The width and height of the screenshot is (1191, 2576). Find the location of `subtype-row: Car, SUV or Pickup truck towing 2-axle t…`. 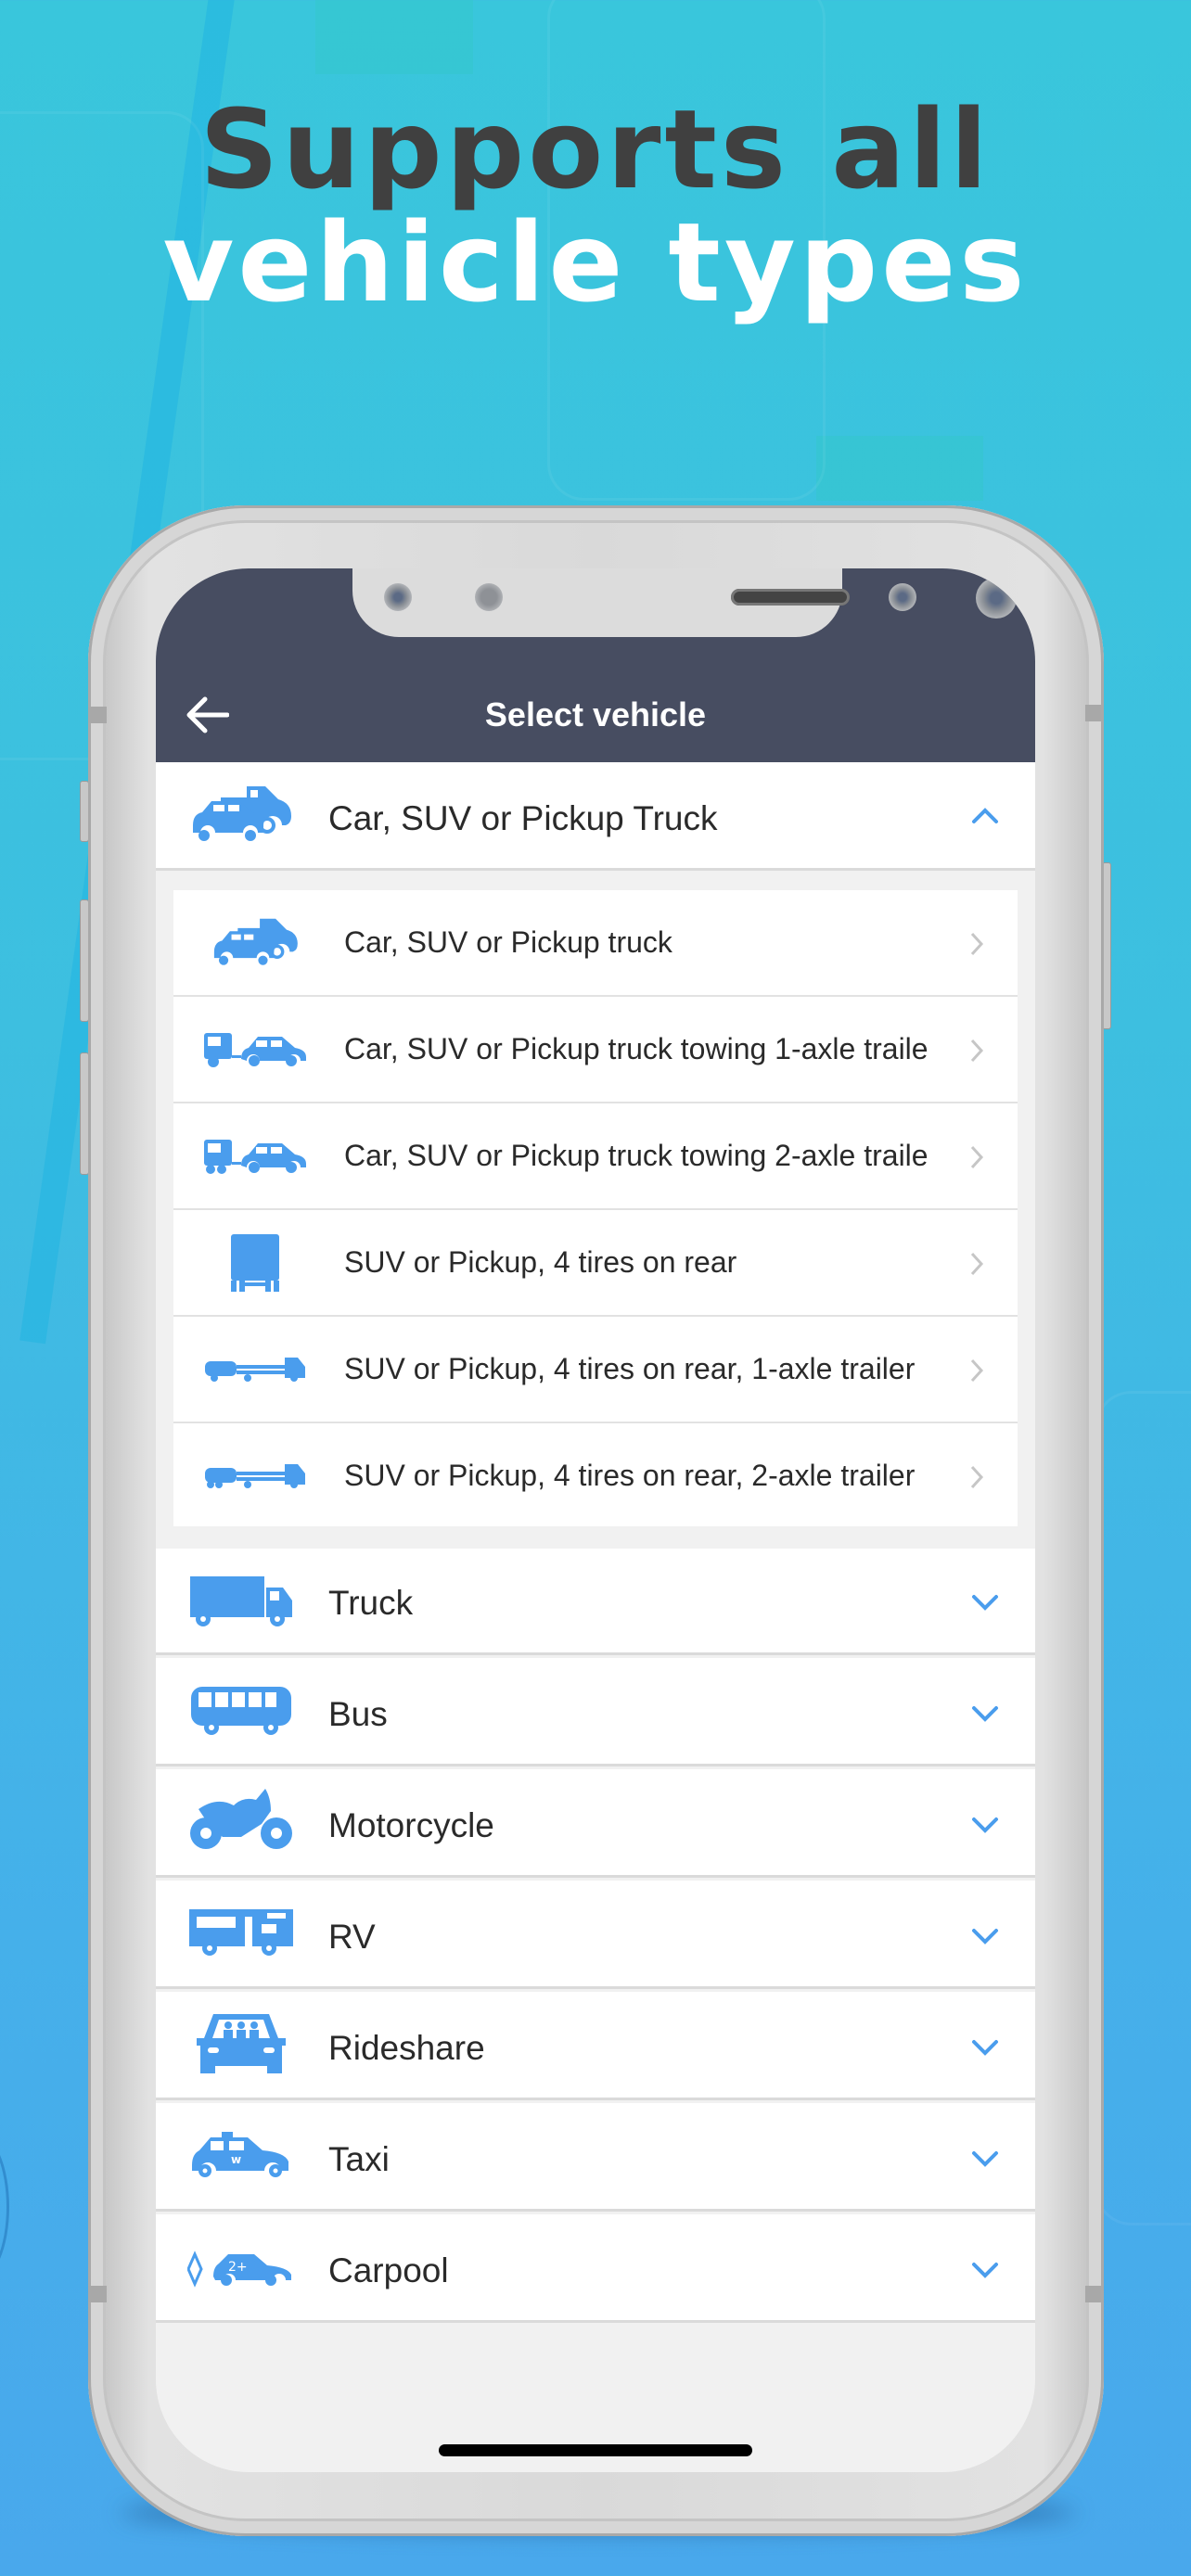

subtype-row: Car, SUV or Pickup truck towing 2-axle t… is located at coordinates (595, 1156).